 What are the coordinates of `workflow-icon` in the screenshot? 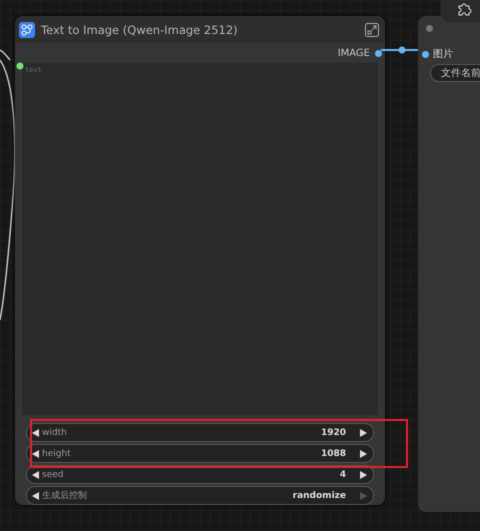 It's located at (27, 30).